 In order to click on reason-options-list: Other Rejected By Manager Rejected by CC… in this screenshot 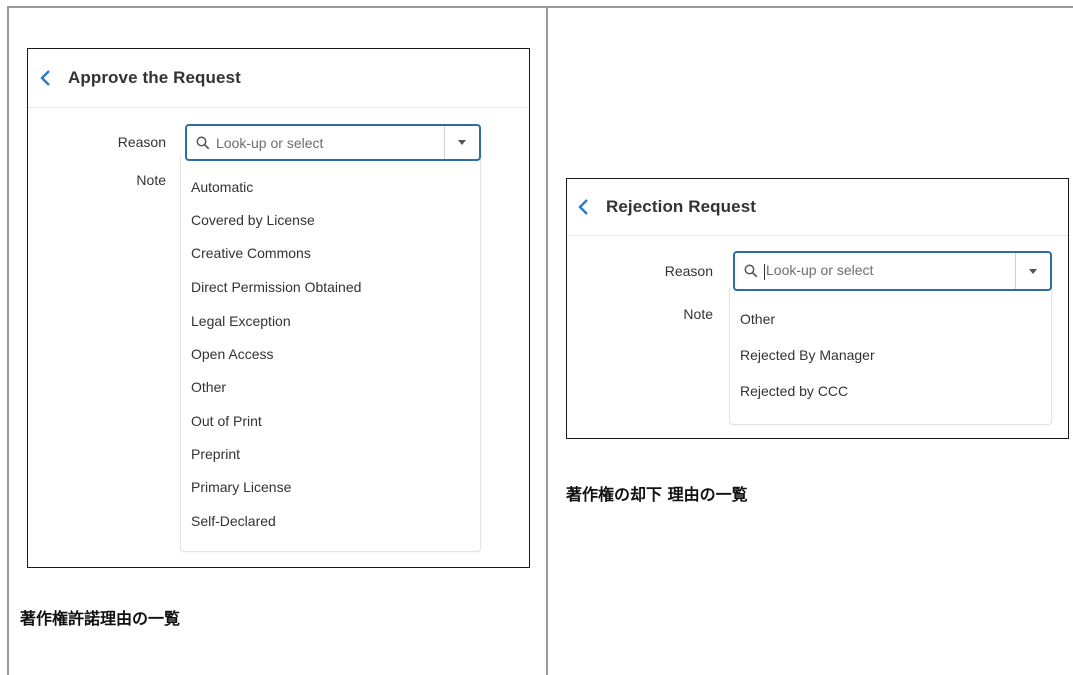, I will do `click(890, 356)`.